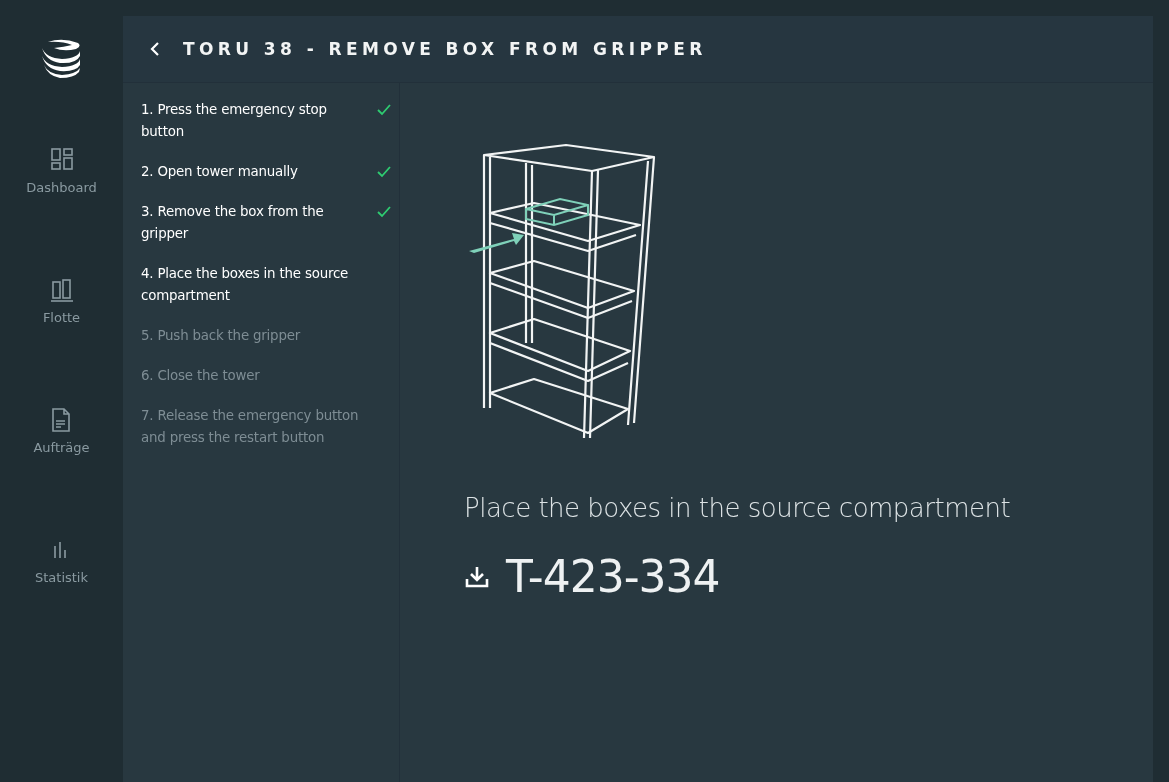  I want to click on step-item: 6. Close the tower, so click(201, 376).